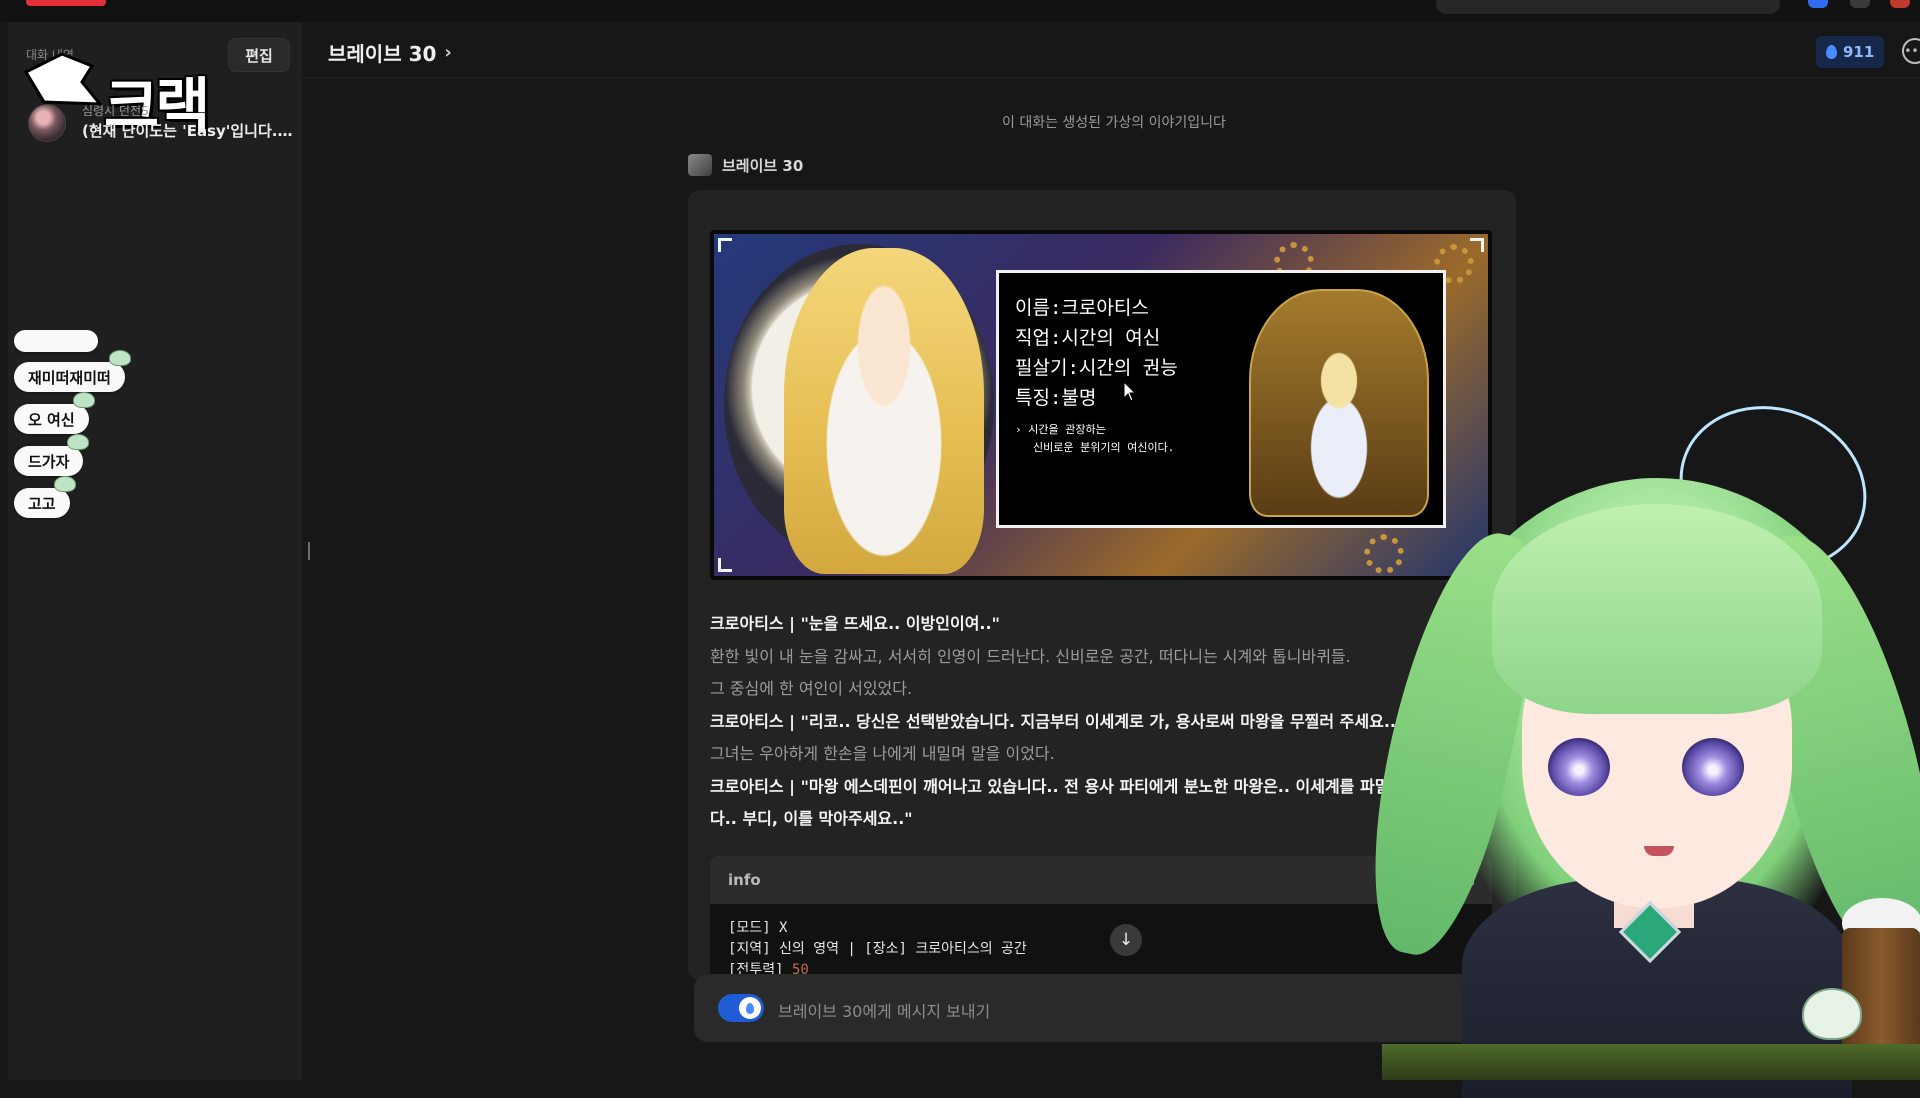 The width and height of the screenshot is (1920, 1098). Describe the element at coordinates (1900, 4) in the screenshot. I see `profile-icon` at that location.